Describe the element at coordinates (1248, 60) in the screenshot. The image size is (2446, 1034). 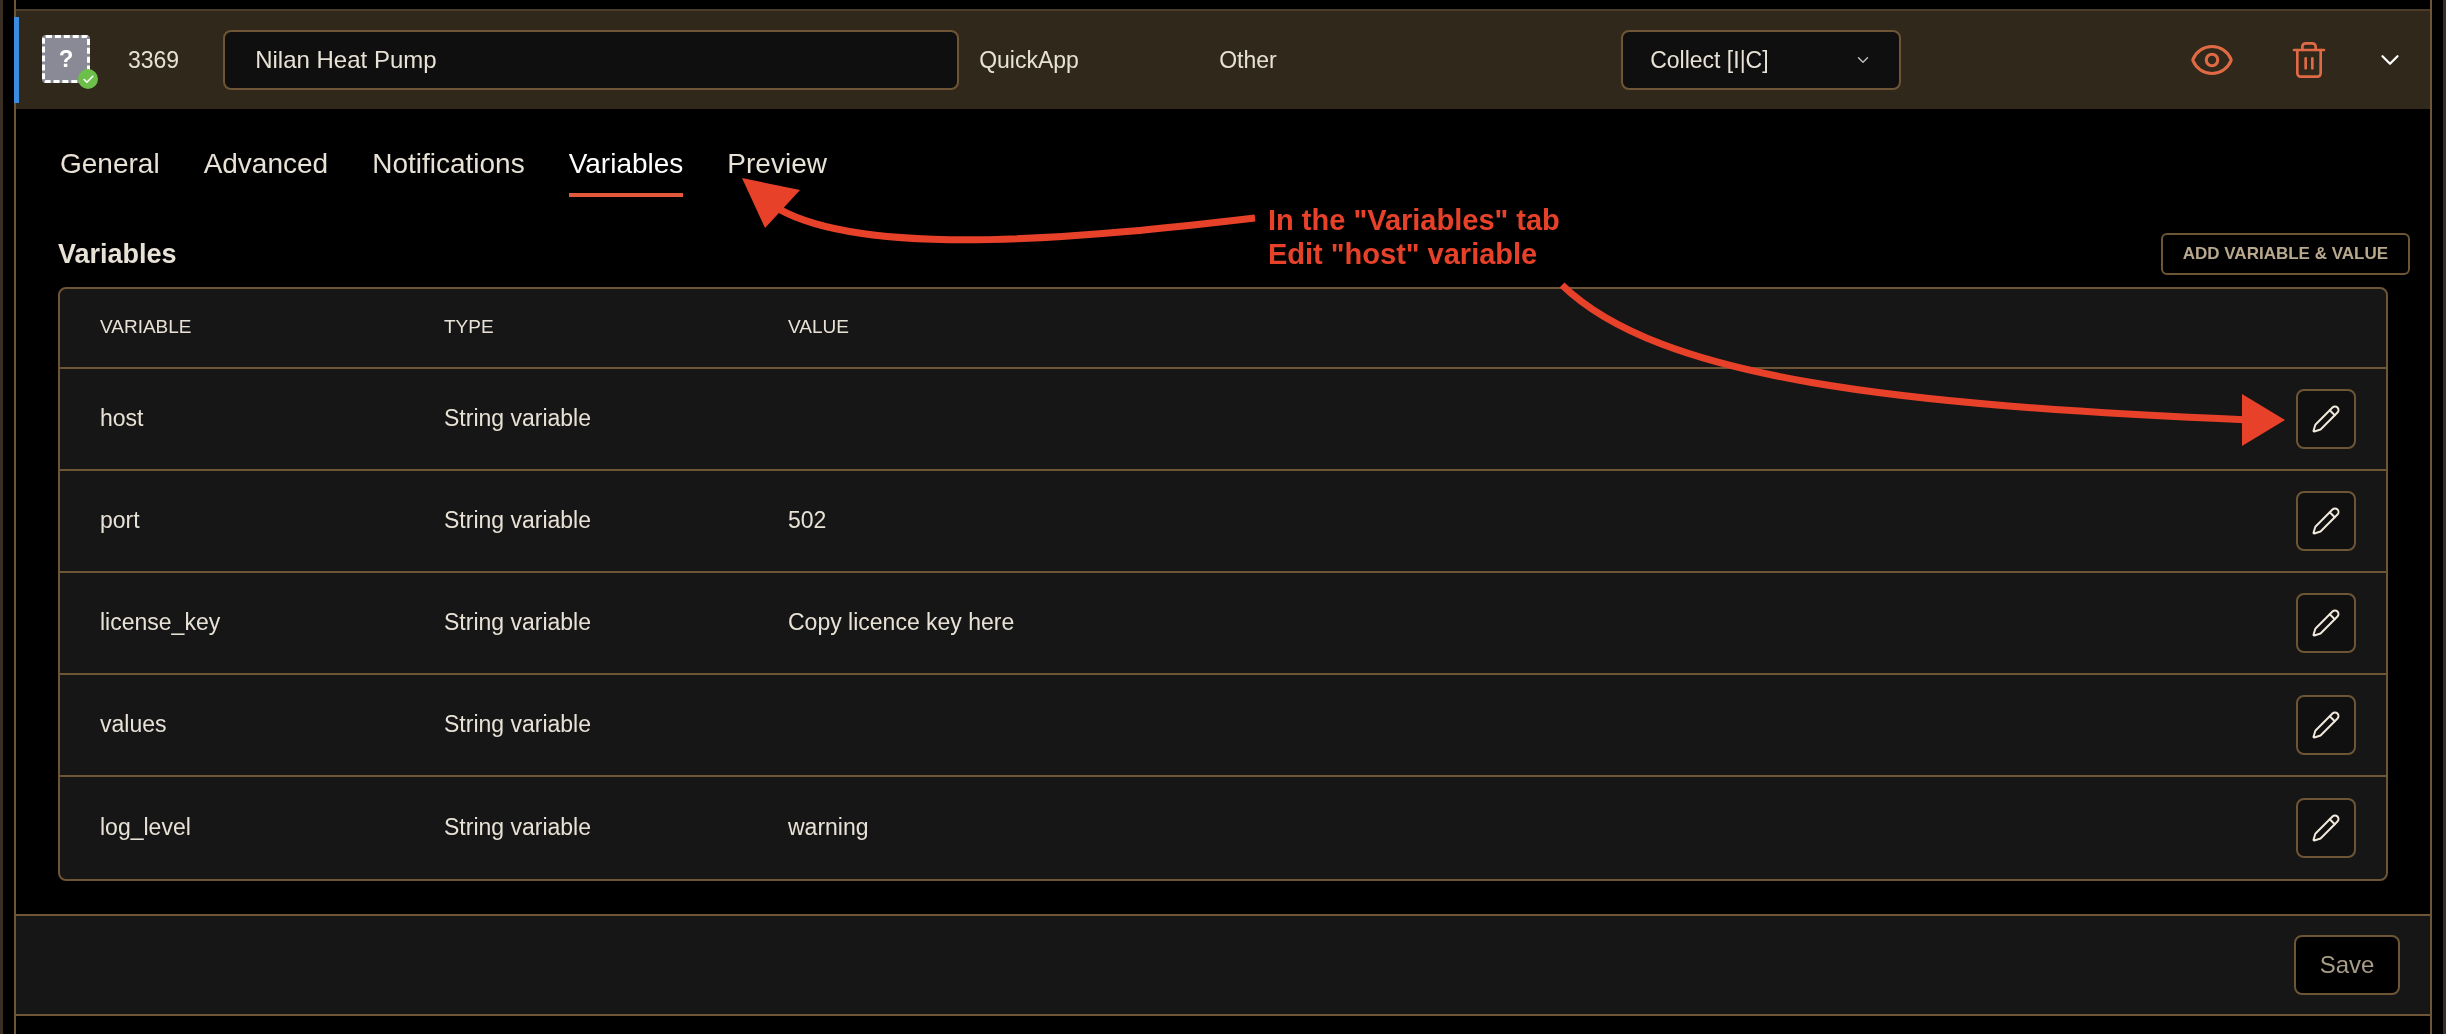
I see `device-category: Other` at that location.